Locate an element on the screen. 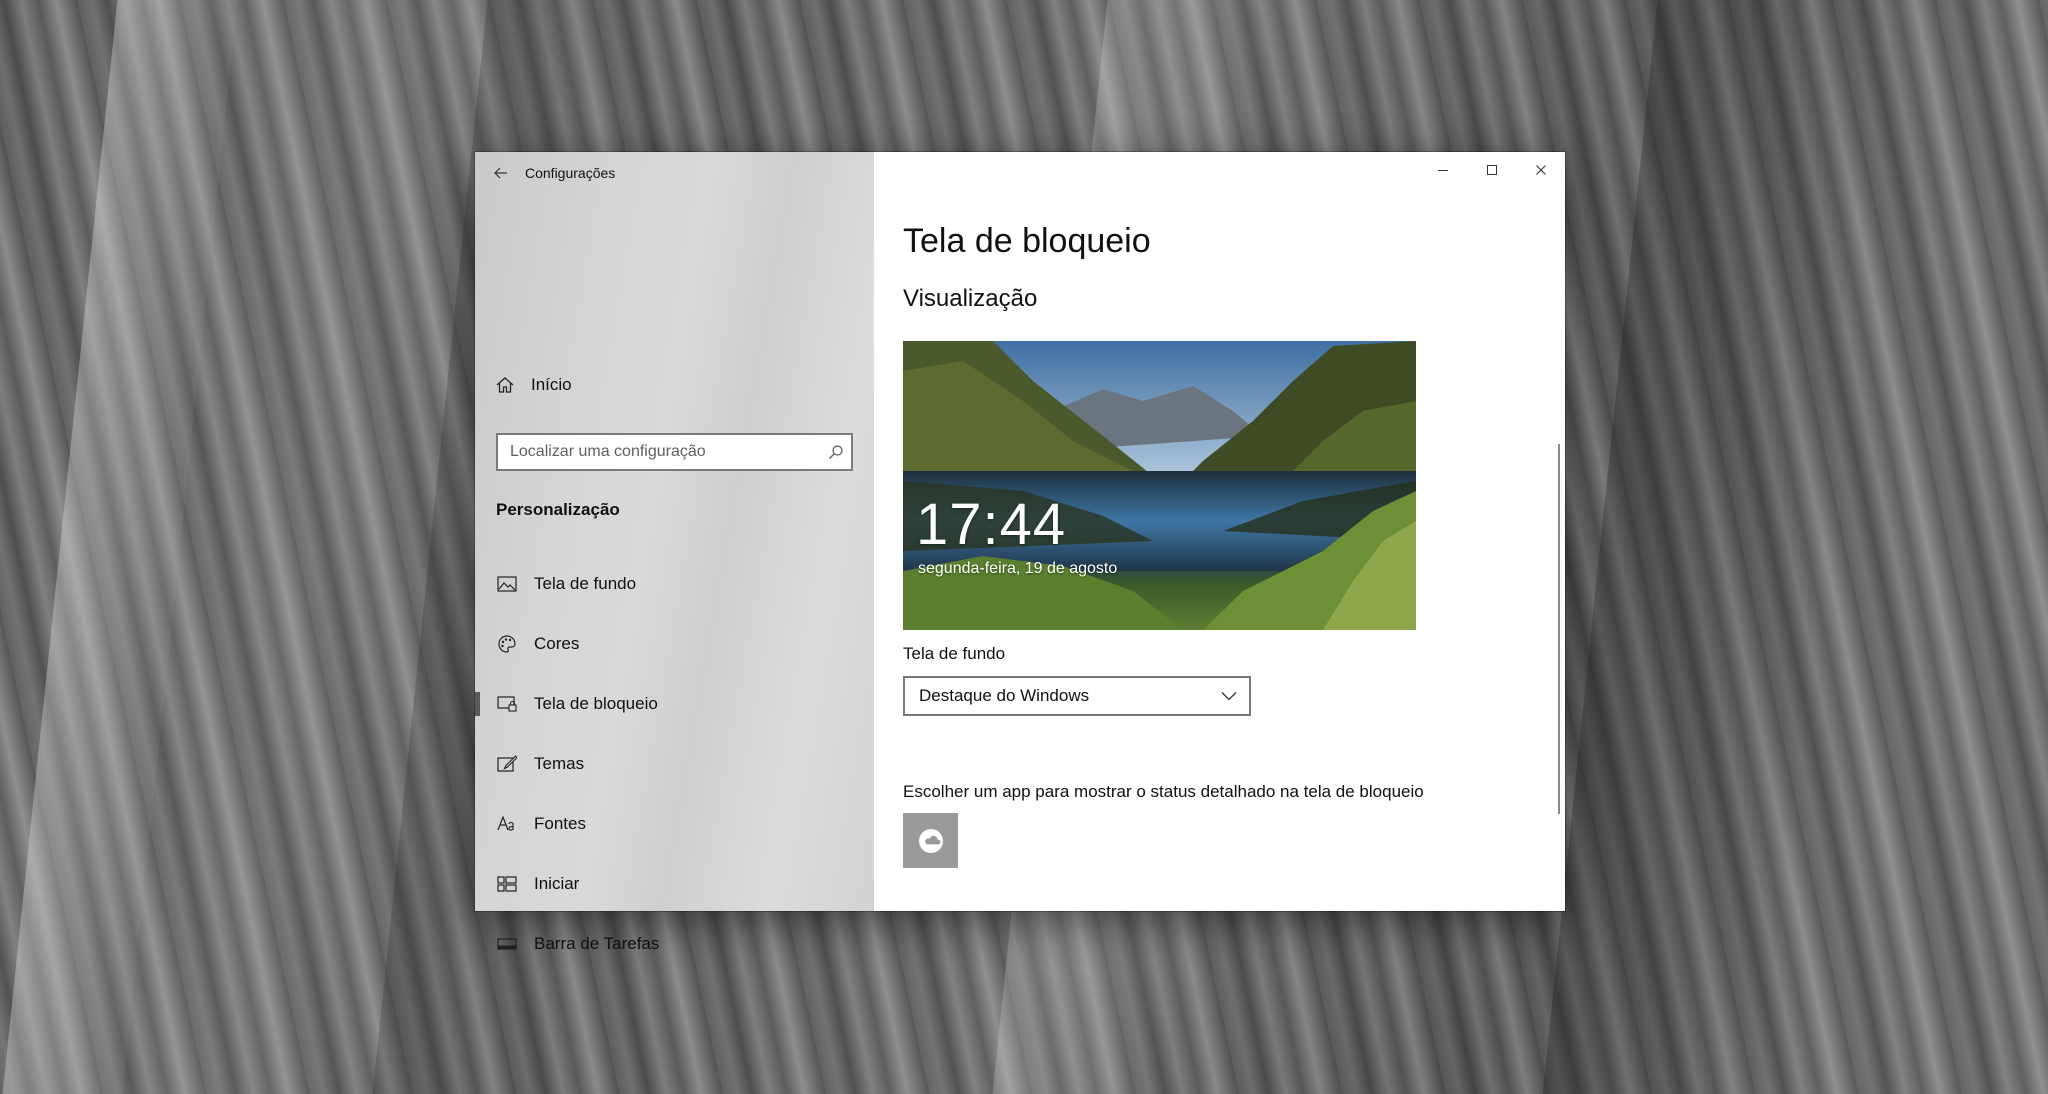 This screenshot has height=1094, width=2048. sidebar-item-tela-de-fundo: Tela de fundo is located at coordinates (674, 584).